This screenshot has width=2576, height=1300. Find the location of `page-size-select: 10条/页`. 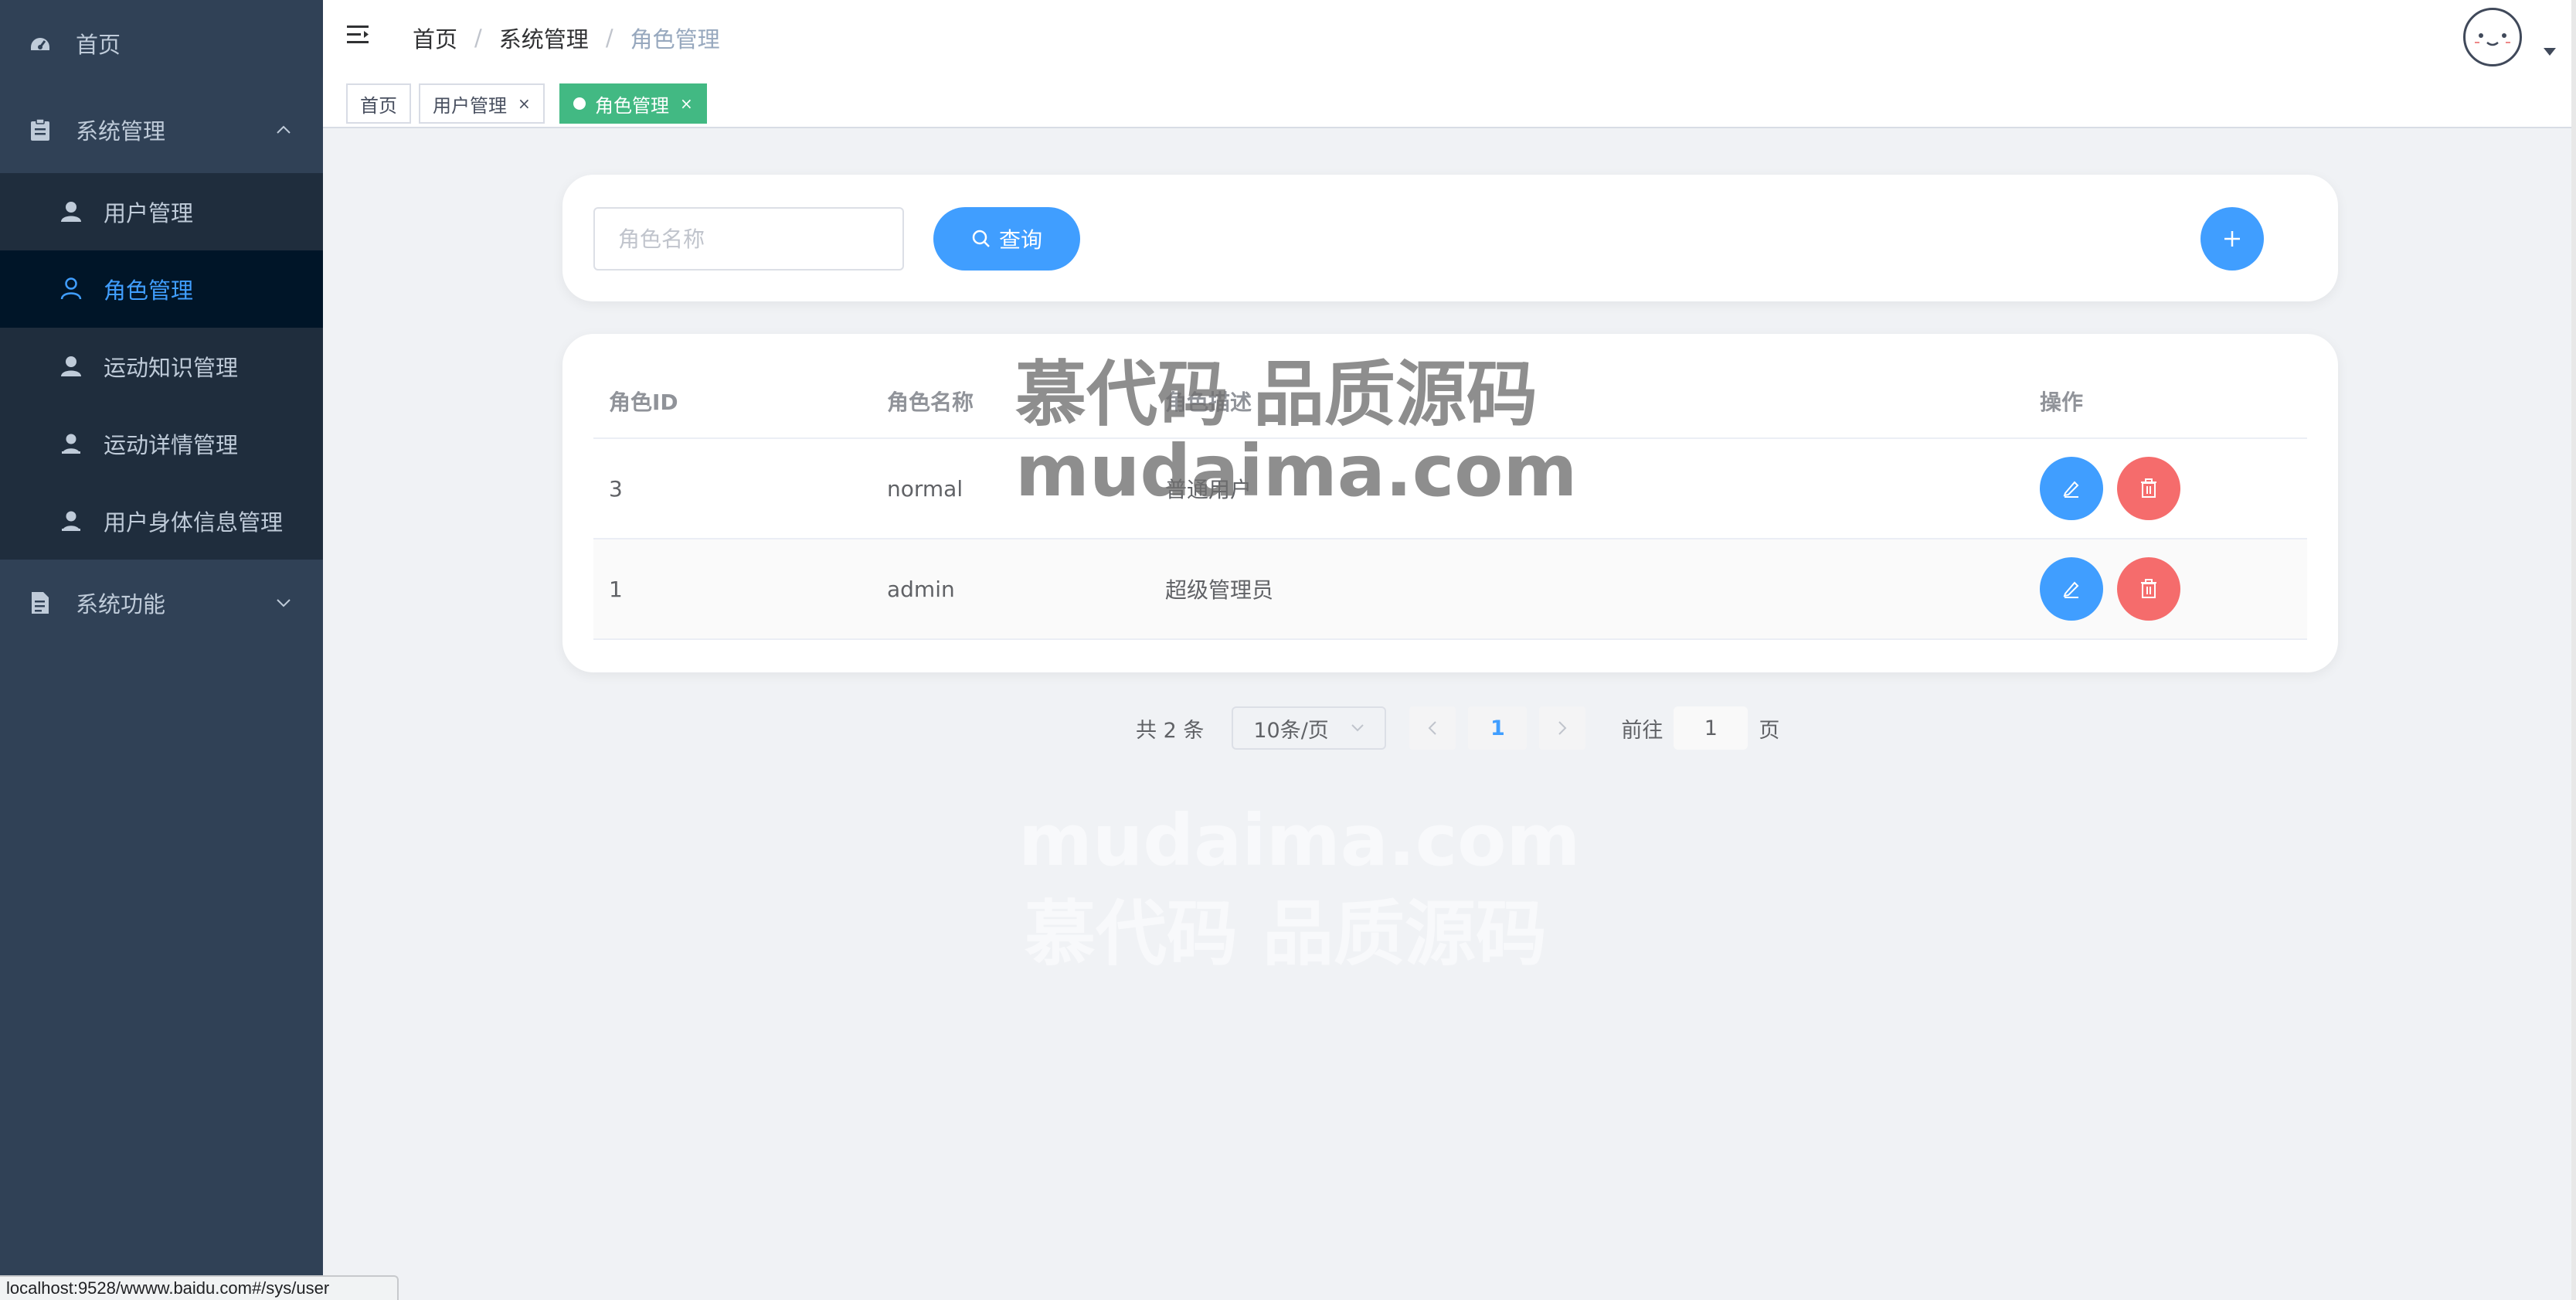

page-size-select: 10条/页 is located at coordinates (1309, 728).